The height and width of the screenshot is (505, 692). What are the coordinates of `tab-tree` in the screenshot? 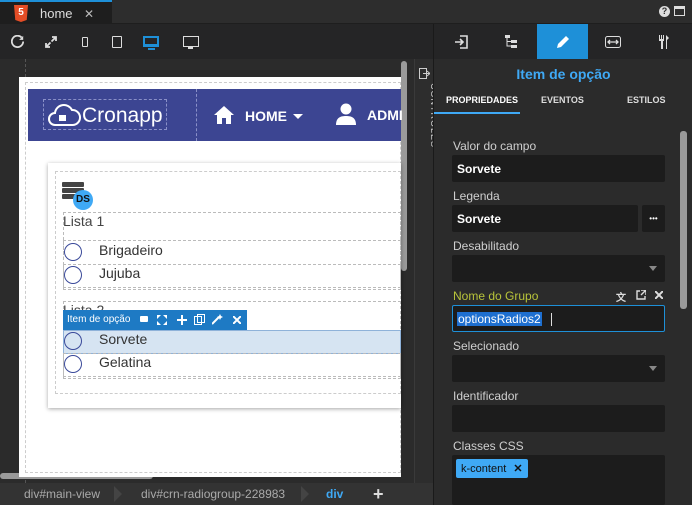 It's located at (512, 41).